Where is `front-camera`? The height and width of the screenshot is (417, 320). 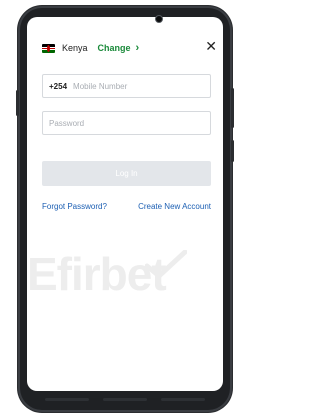 front-camera is located at coordinates (159, 19).